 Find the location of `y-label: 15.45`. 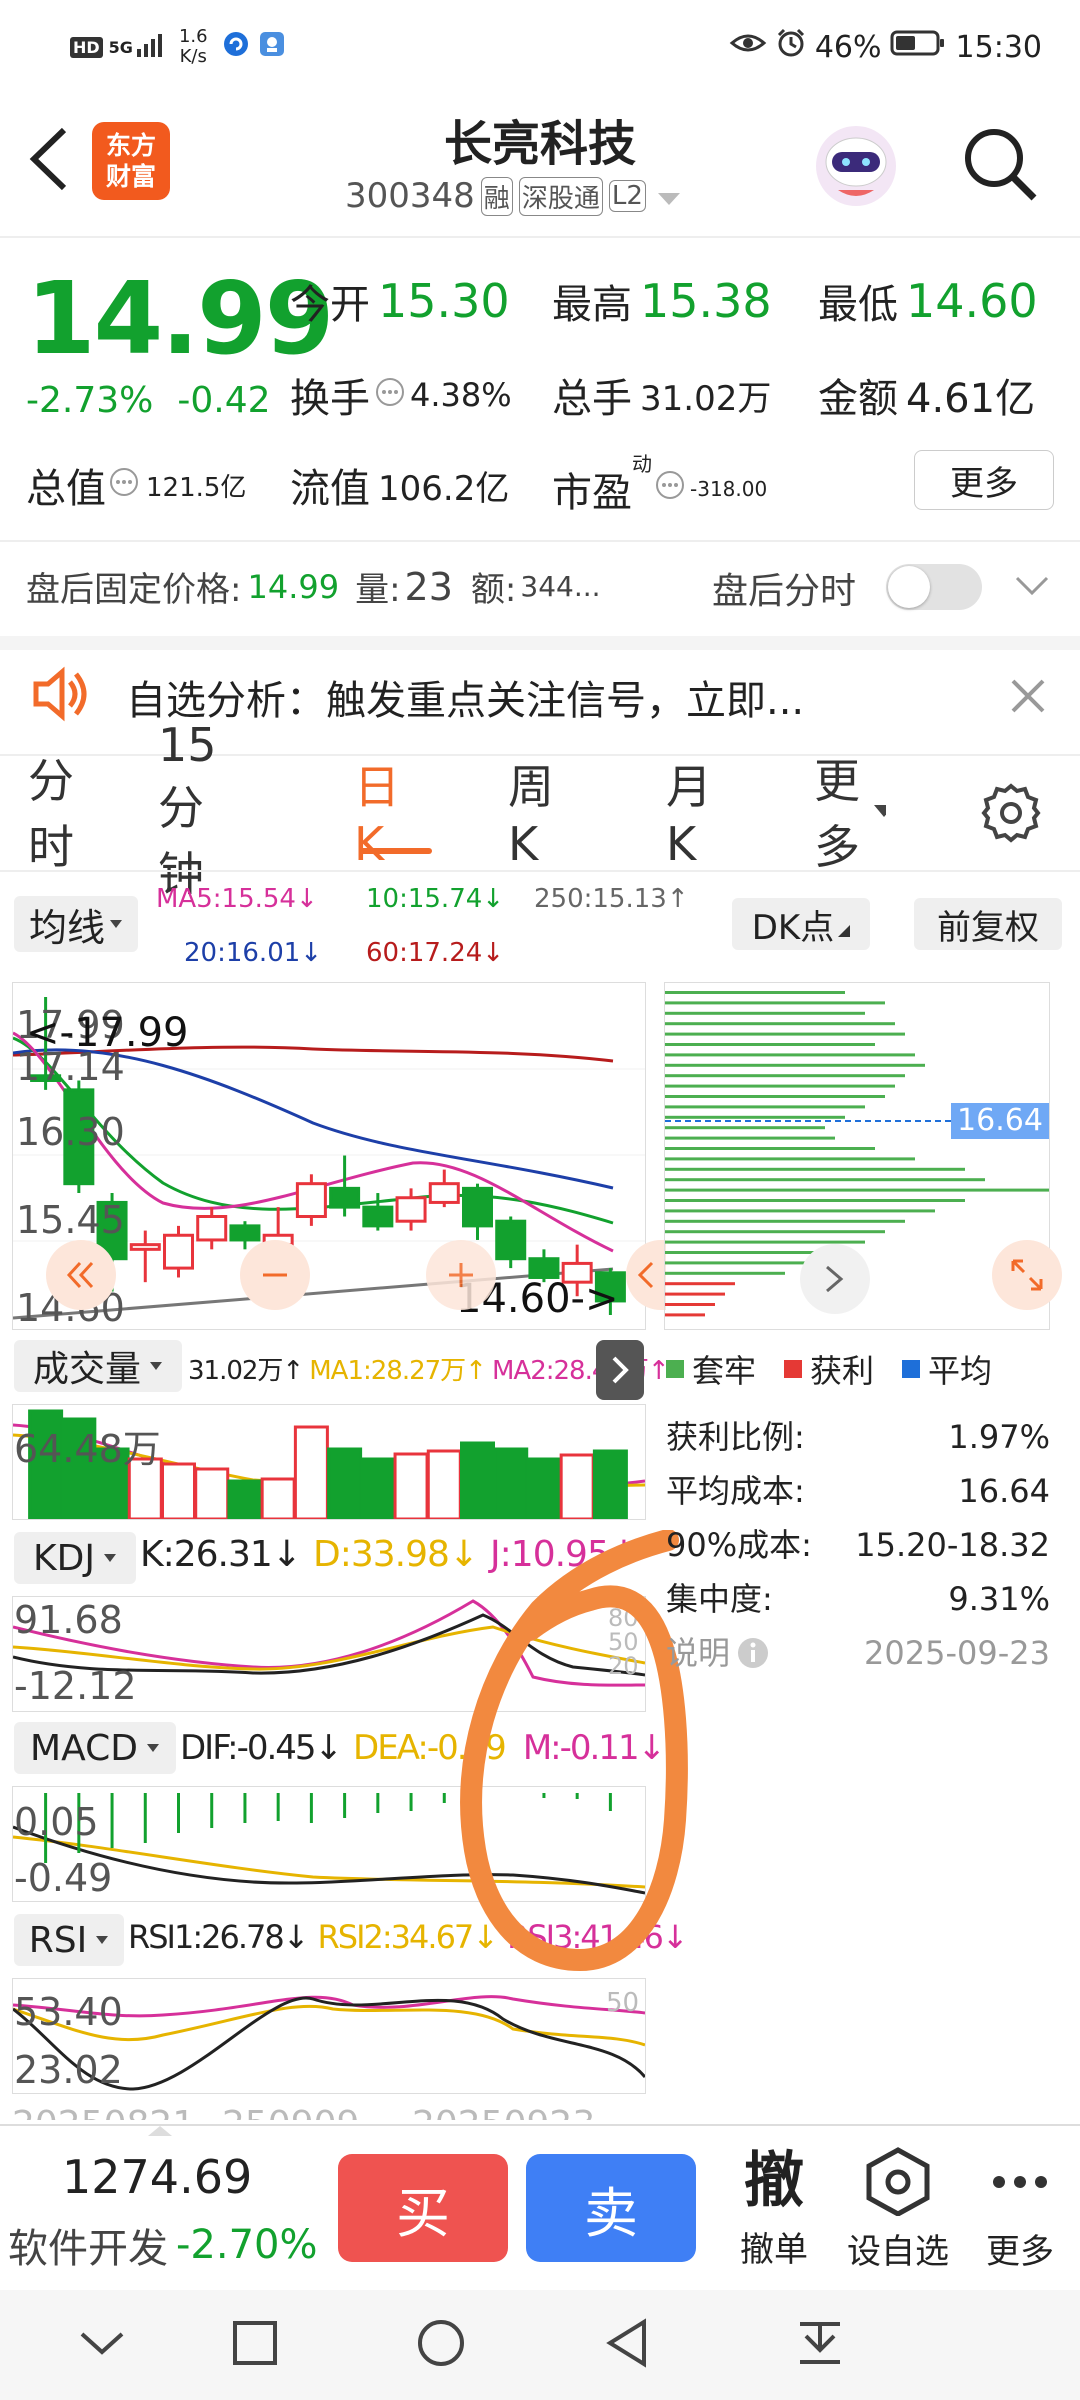

y-label: 15.45 is located at coordinates (70, 1220).